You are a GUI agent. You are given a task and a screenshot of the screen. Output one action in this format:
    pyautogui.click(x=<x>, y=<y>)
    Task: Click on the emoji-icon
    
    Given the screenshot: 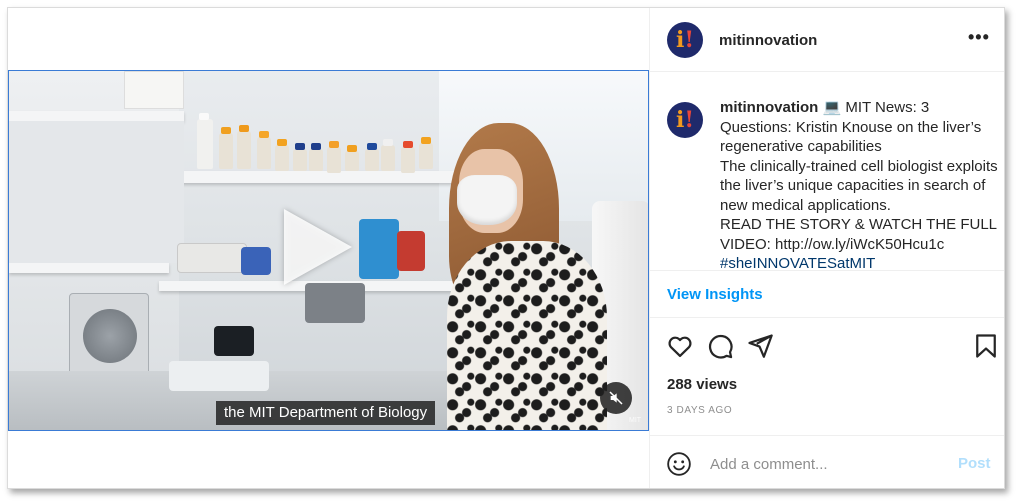 What is the action you would take?
    pyautogui.click(x=679, y=464)
    